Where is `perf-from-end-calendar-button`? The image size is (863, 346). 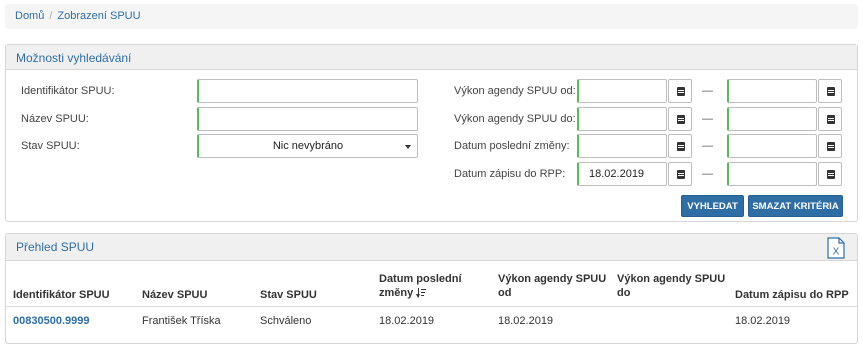 perf-from-end-calendar-button is located at coordinates (830, 91).